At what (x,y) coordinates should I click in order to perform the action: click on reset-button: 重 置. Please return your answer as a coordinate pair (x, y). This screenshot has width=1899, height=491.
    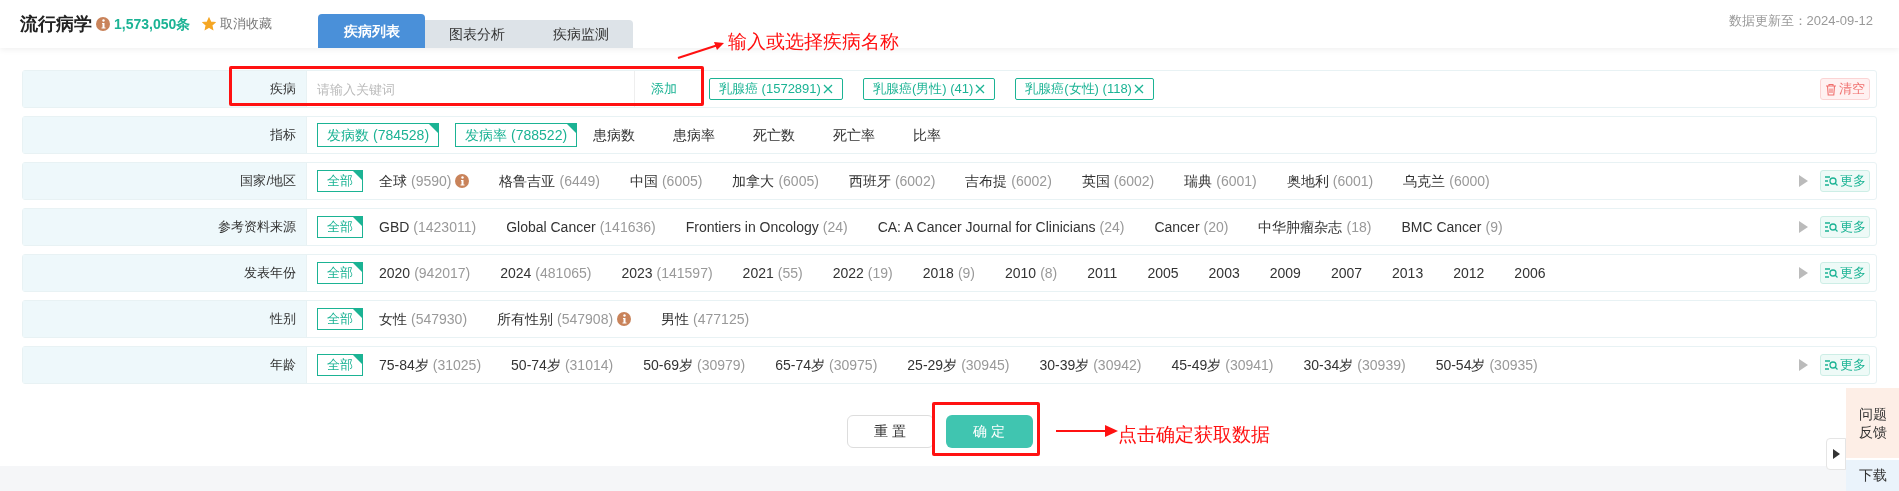
    Looking at the image, I should click on (890, 431).